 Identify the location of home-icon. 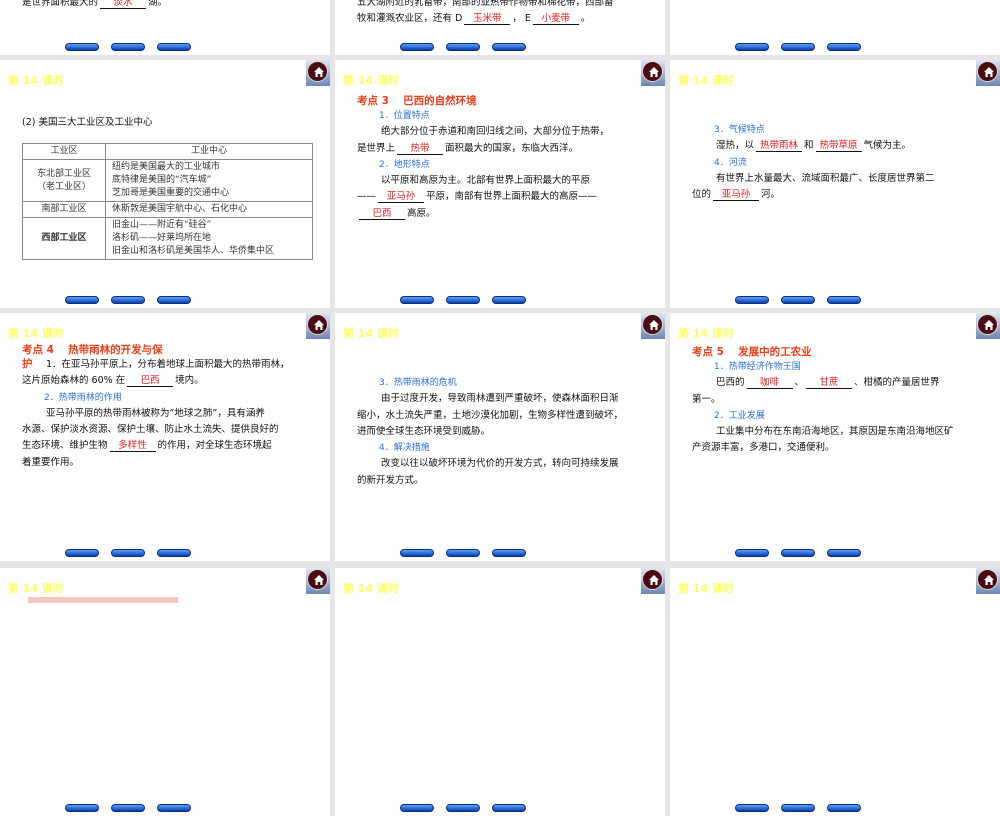
(317, 324).